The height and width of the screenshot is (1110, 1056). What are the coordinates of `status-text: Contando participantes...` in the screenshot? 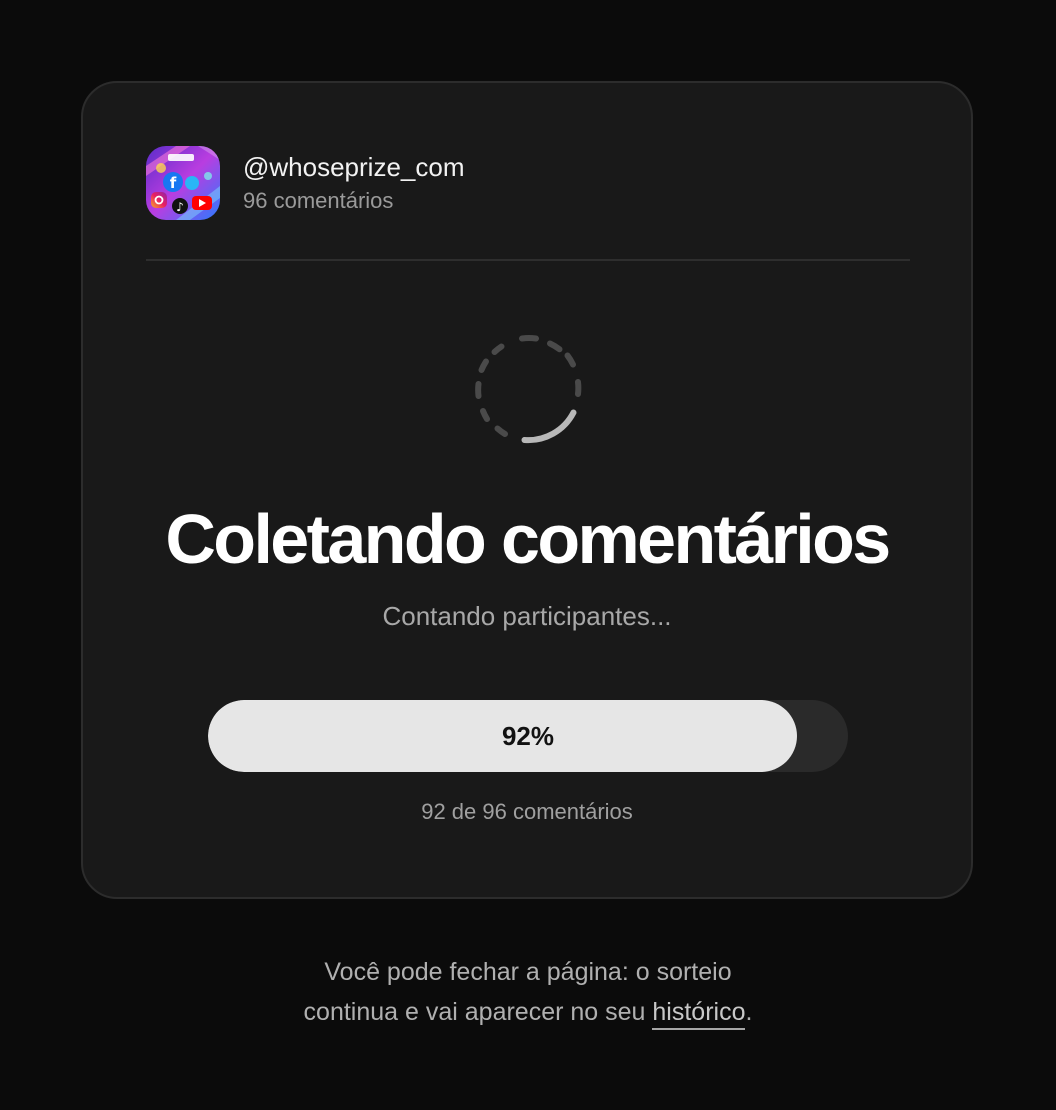 It's located at (527, 616).